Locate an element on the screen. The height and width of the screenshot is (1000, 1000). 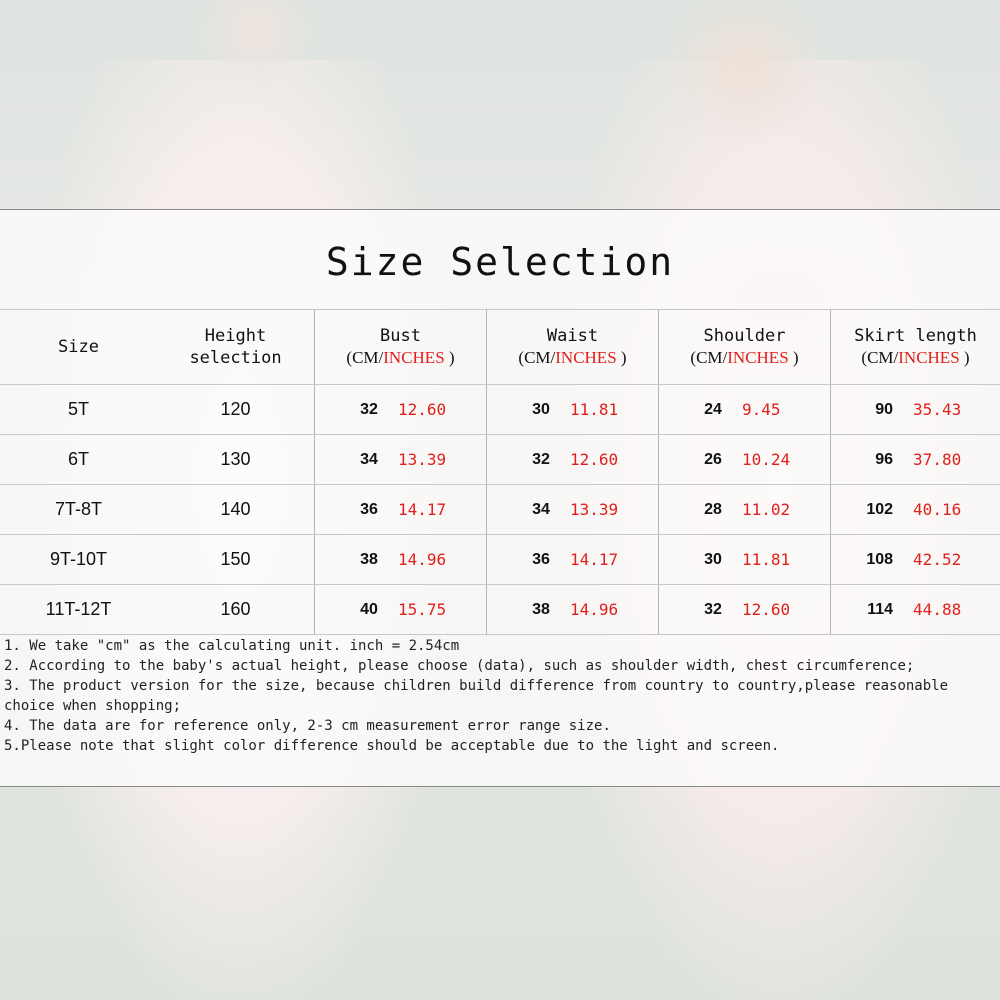
size-value: 11T-12T is located at coordinates (78, 609).